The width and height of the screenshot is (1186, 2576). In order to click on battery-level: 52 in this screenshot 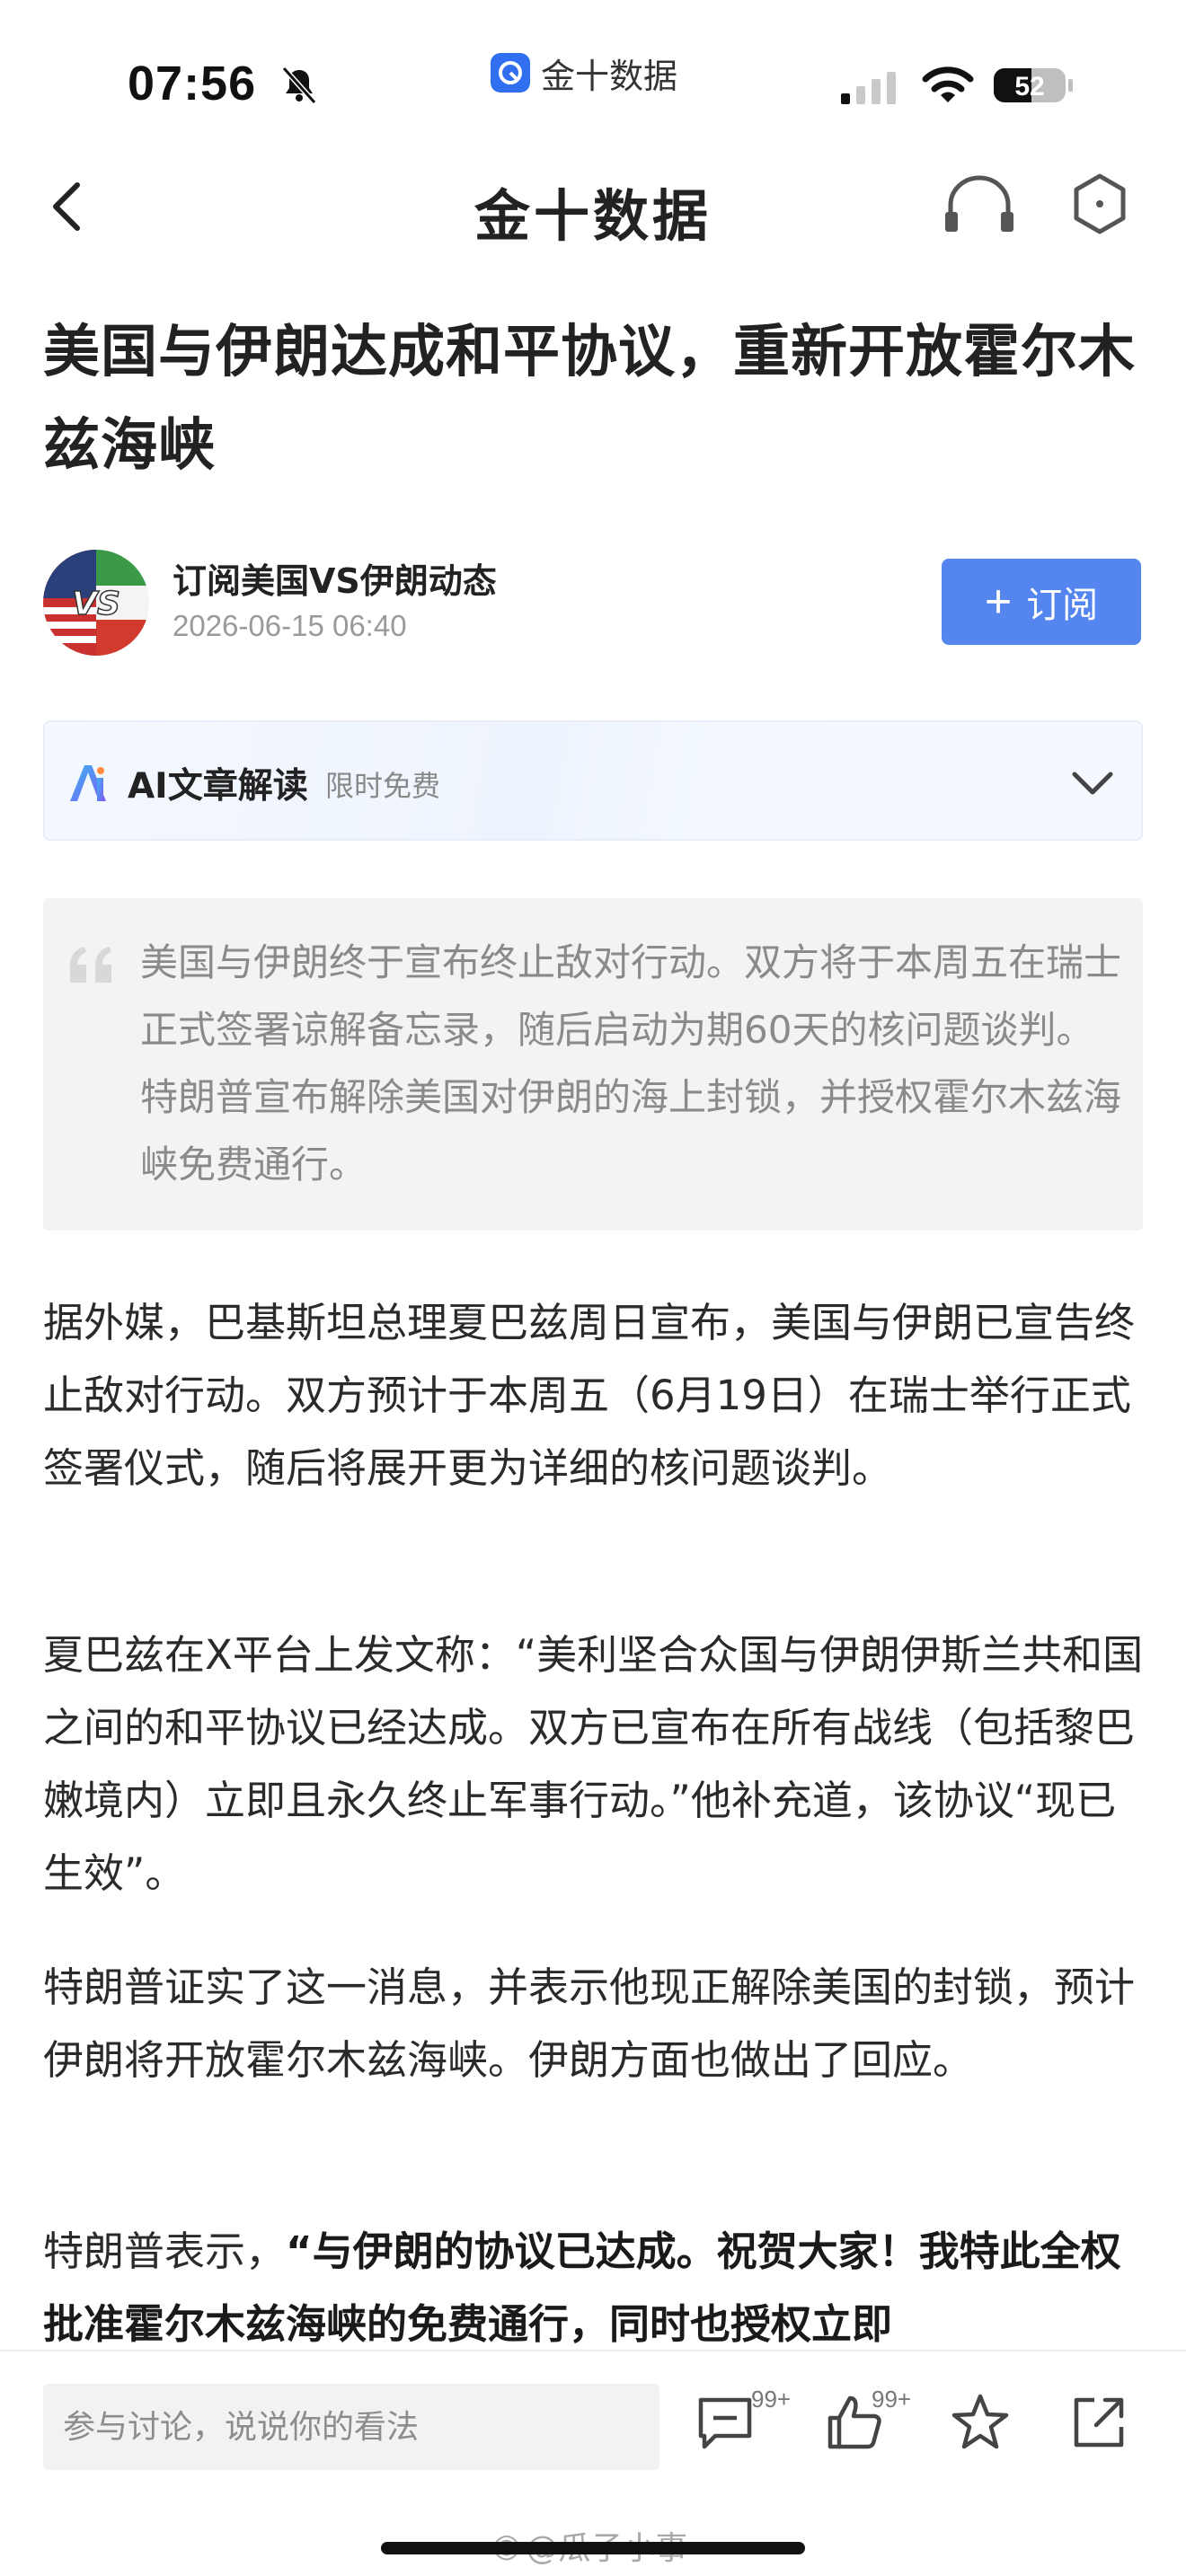, I will do `click(1029, 86)`.